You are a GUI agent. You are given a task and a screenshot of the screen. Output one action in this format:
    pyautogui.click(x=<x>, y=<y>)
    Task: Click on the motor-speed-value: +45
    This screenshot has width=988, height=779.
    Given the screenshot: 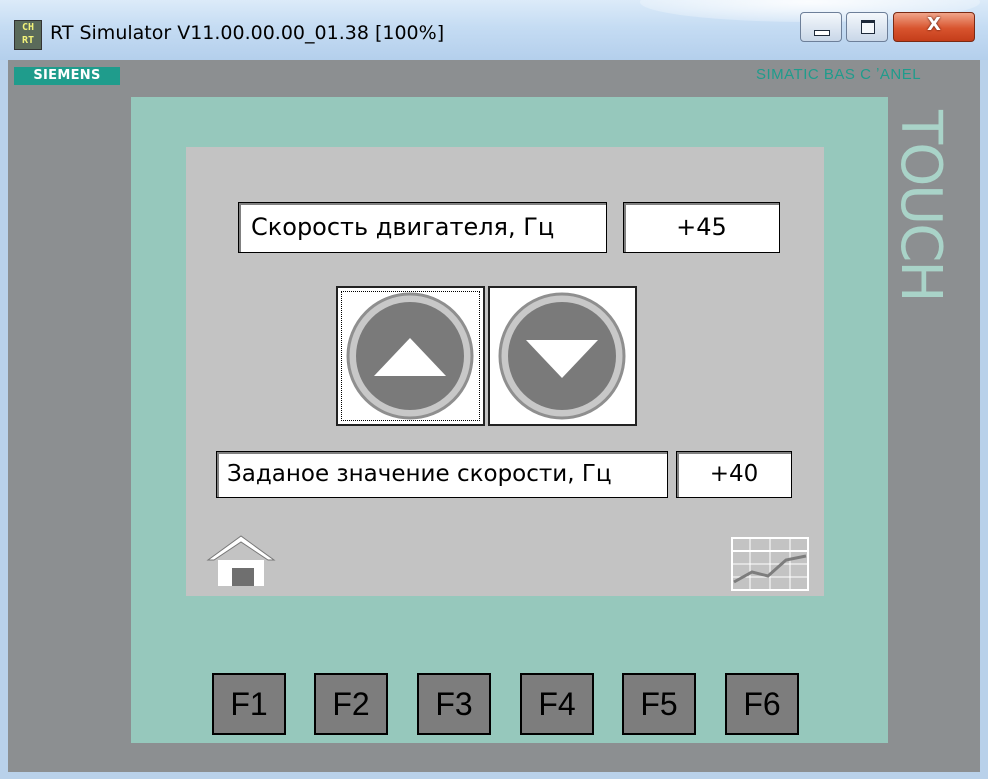 What is the action you would take?
    pyautogui.click(x=701, y=227)
    